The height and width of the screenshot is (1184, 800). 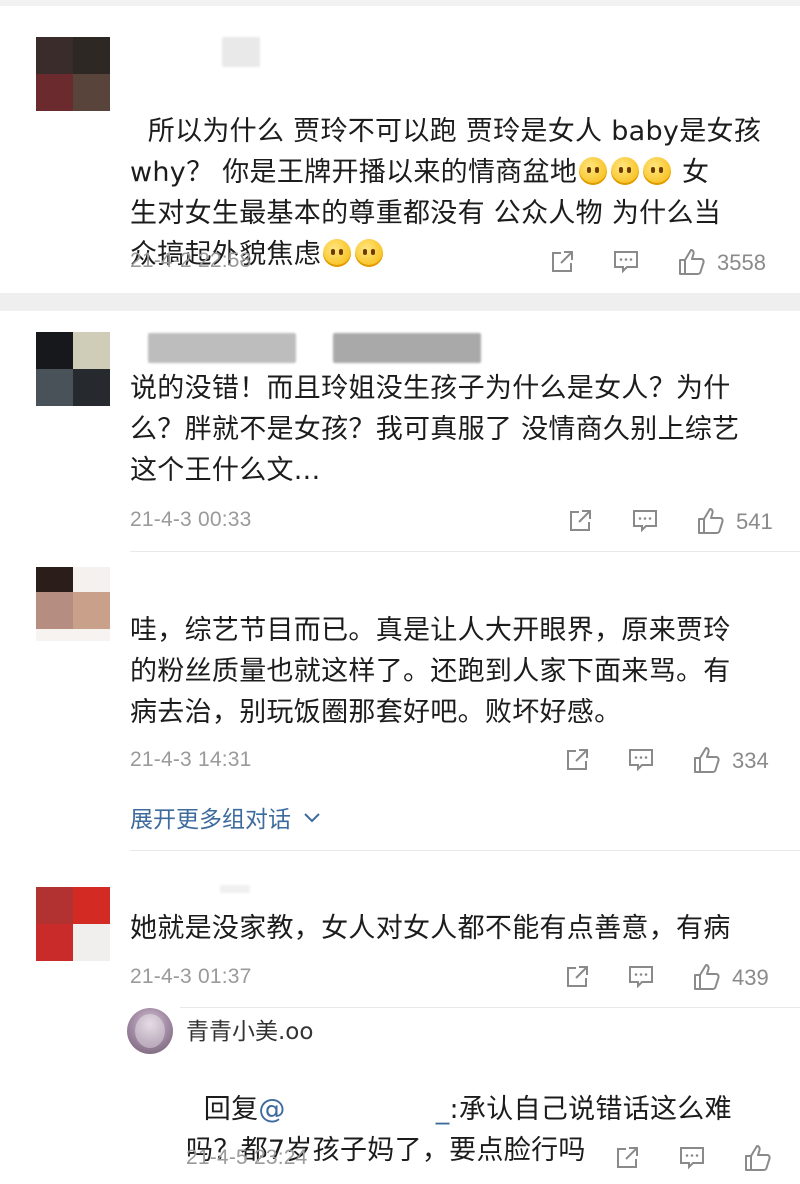 What do you see at coordinates (191, 260) in the screenshot?
I see `comment-time: 21-4-2 22:58` at bounding box center [191, 260].